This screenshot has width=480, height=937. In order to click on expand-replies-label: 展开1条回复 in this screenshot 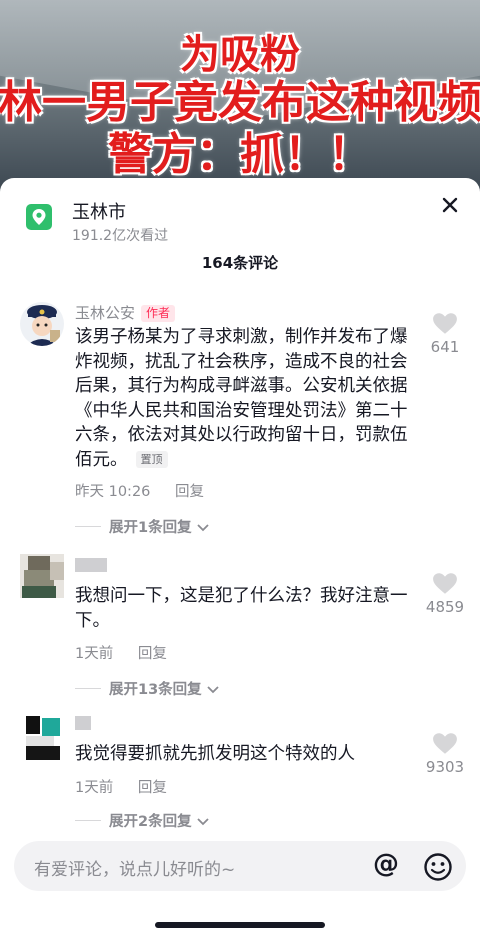, I will do `click(150, 528)`.